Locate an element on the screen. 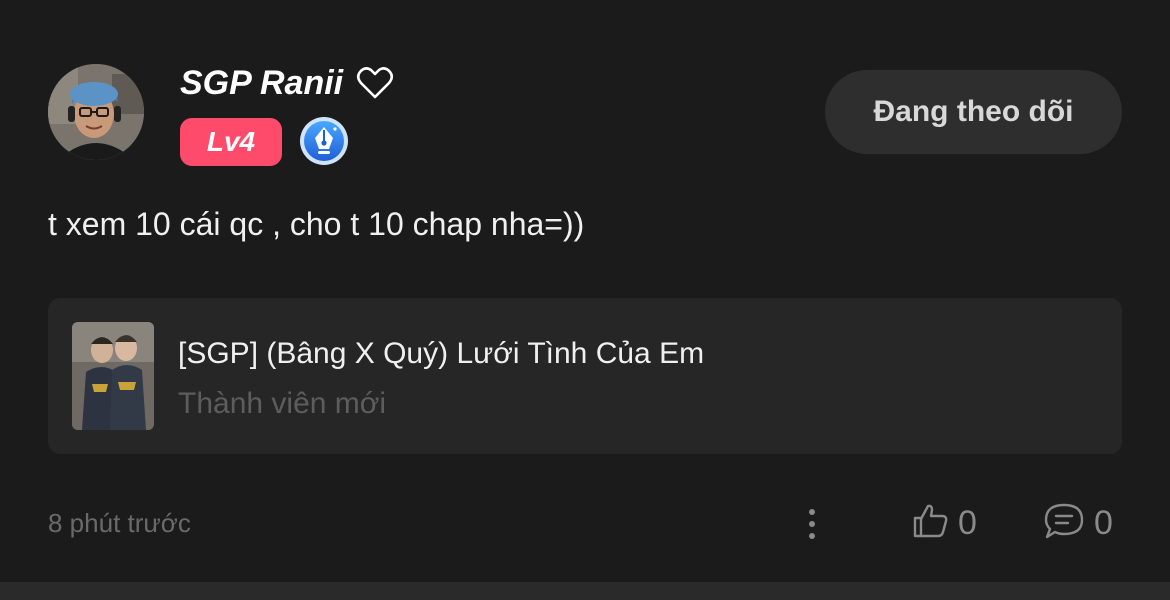 The width and height of the screenshot is (1170, 600). story-cover-image is located at coordinates (113, 376).